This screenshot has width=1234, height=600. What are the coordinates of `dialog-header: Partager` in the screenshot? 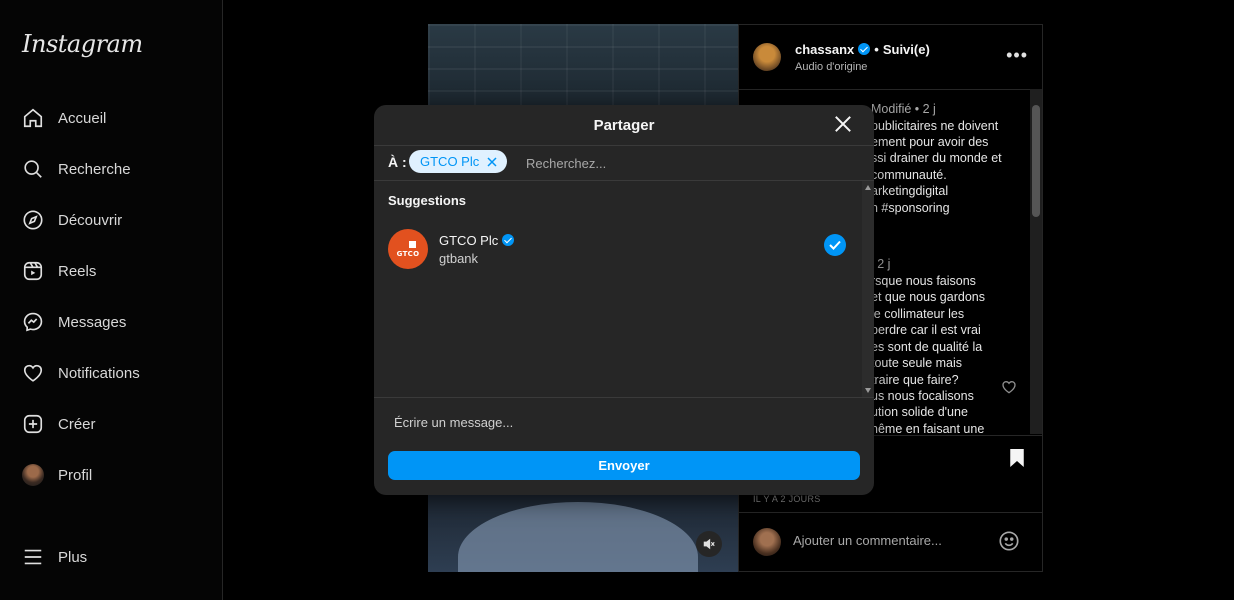 It's located at (624, 125).